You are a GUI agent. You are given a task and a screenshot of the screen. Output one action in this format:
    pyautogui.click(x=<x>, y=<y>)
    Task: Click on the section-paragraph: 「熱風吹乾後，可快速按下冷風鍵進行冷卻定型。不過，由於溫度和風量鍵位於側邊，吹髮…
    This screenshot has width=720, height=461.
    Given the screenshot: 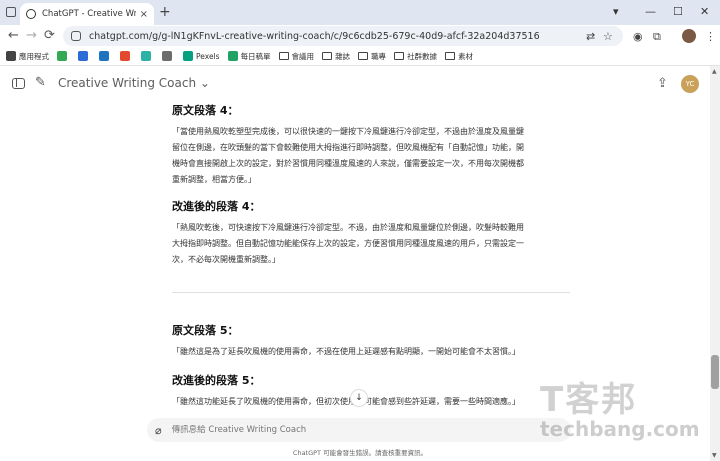 What is the action you would take?
    pyautogui.click(x=372, y=244)
    